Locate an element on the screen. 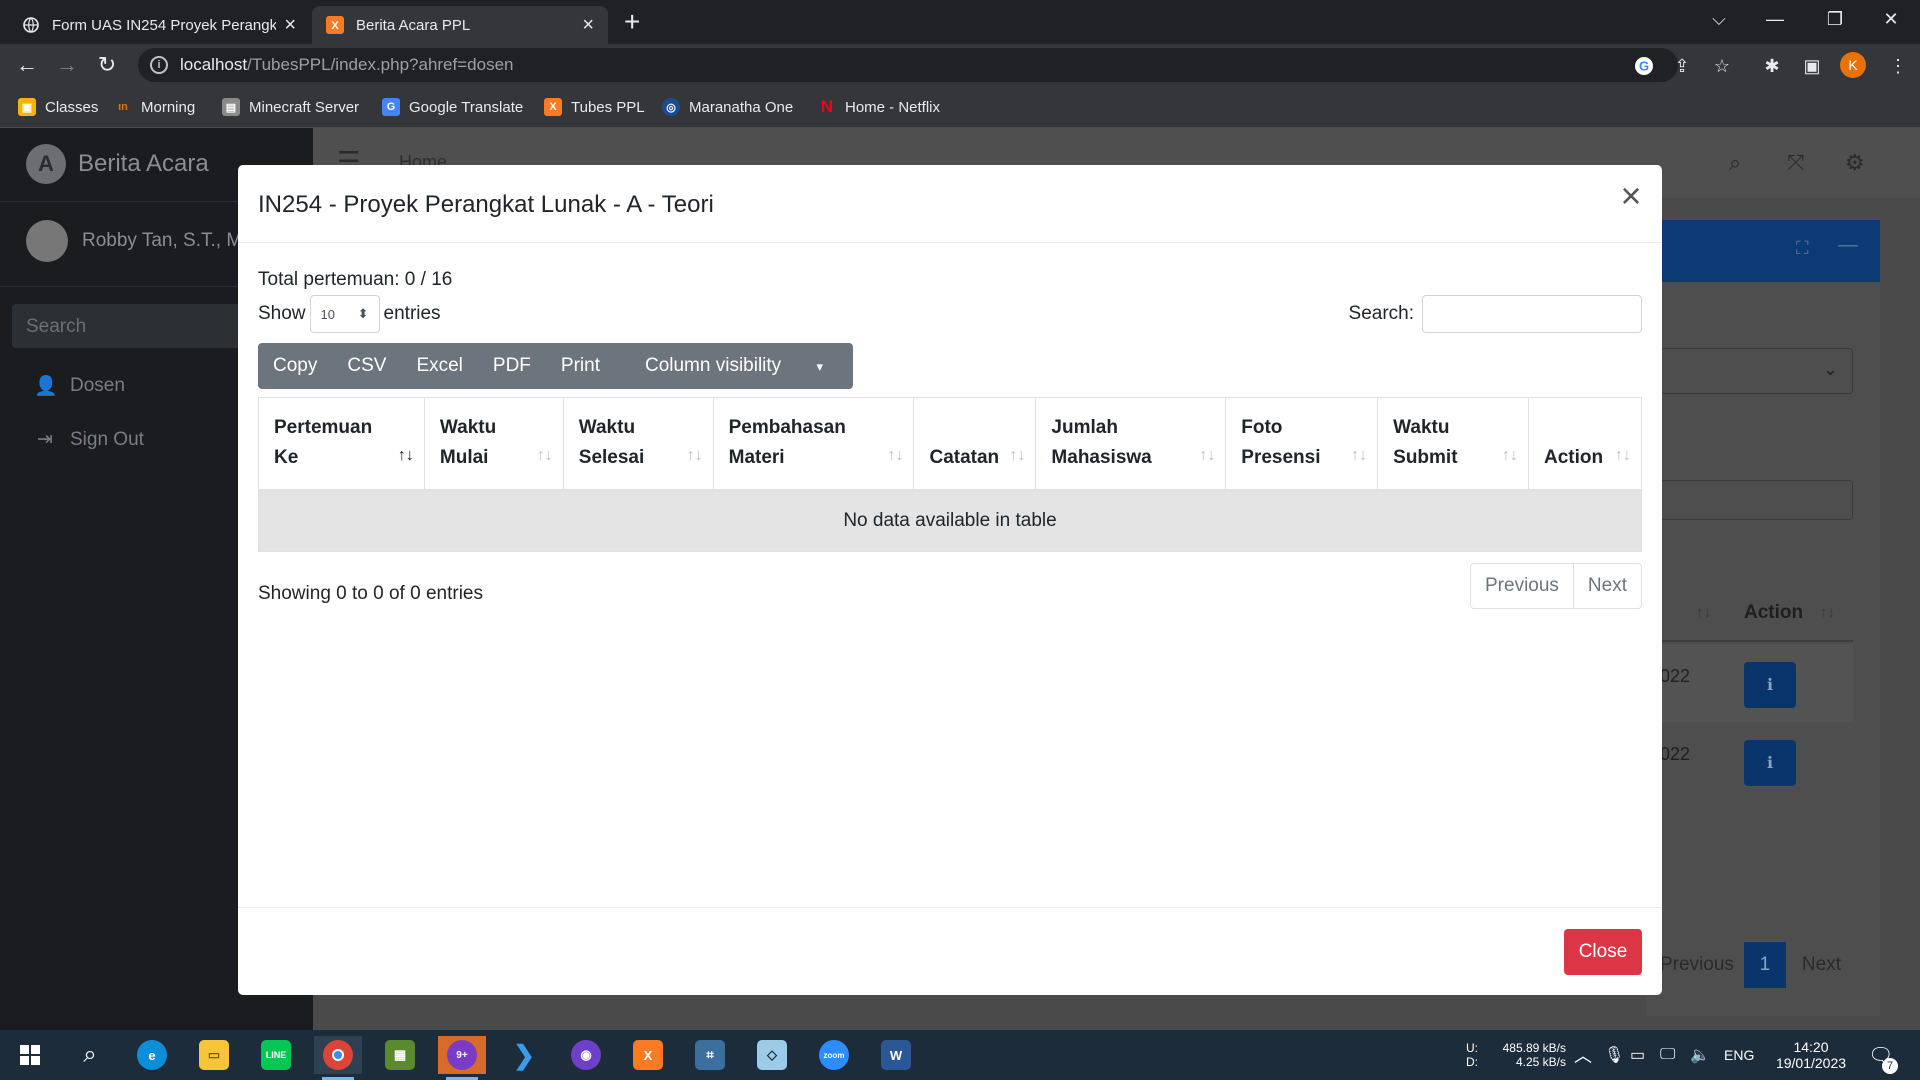  close-icon: × is located at coordinates (1631, 196).